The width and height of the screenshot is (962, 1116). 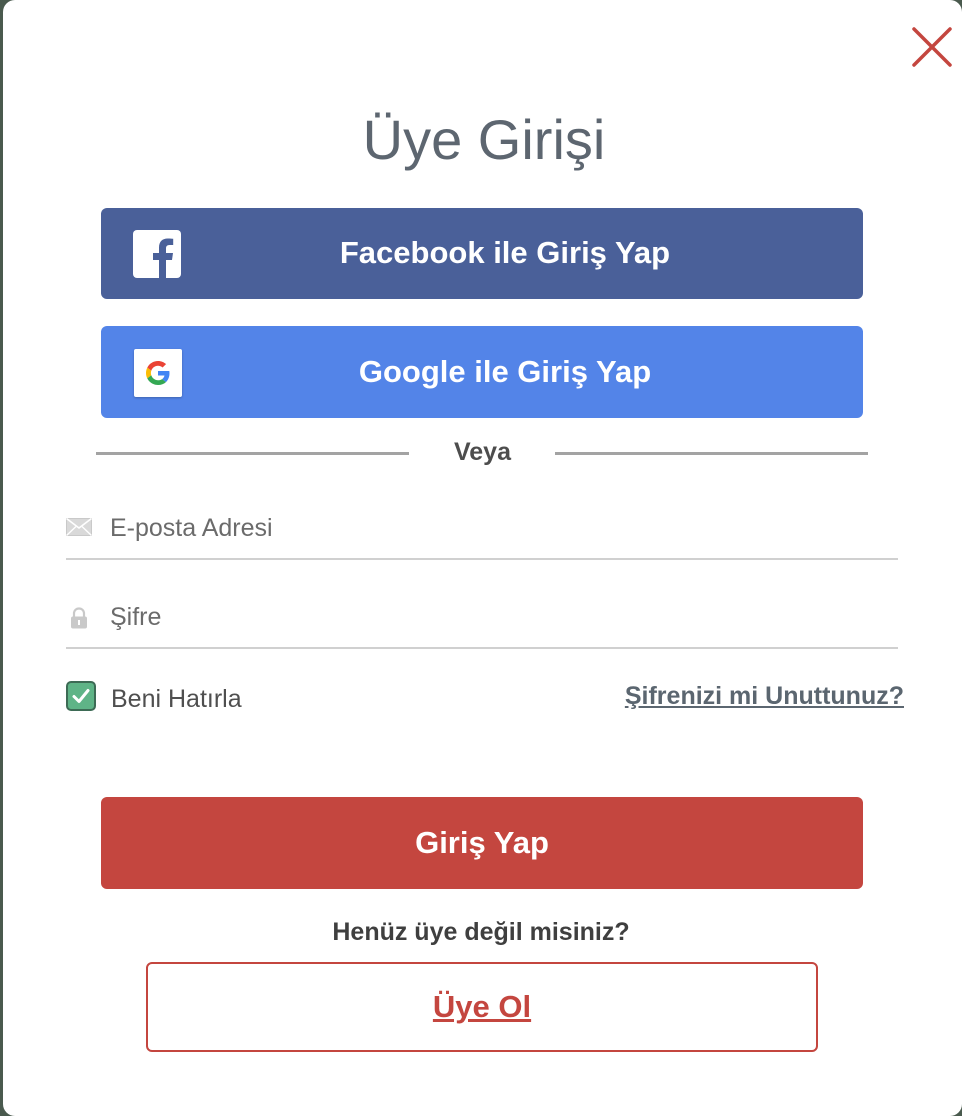 What do you see at coordinates (490, 528) in the screenshot?
I see `email-input` at bounding box center [490, 528].